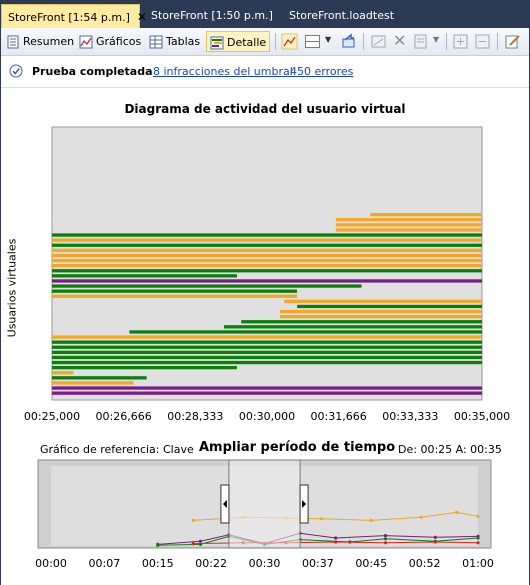 The width and height of the screenshot is (530, 585). I want to click on overview-x-tick-label: 00:37, so click(318, 563).